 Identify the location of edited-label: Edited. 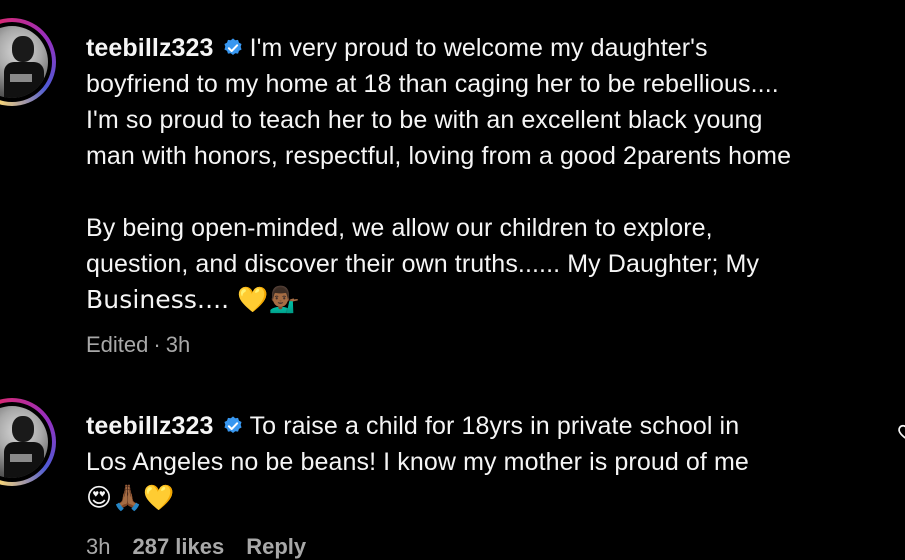
(117, 344).